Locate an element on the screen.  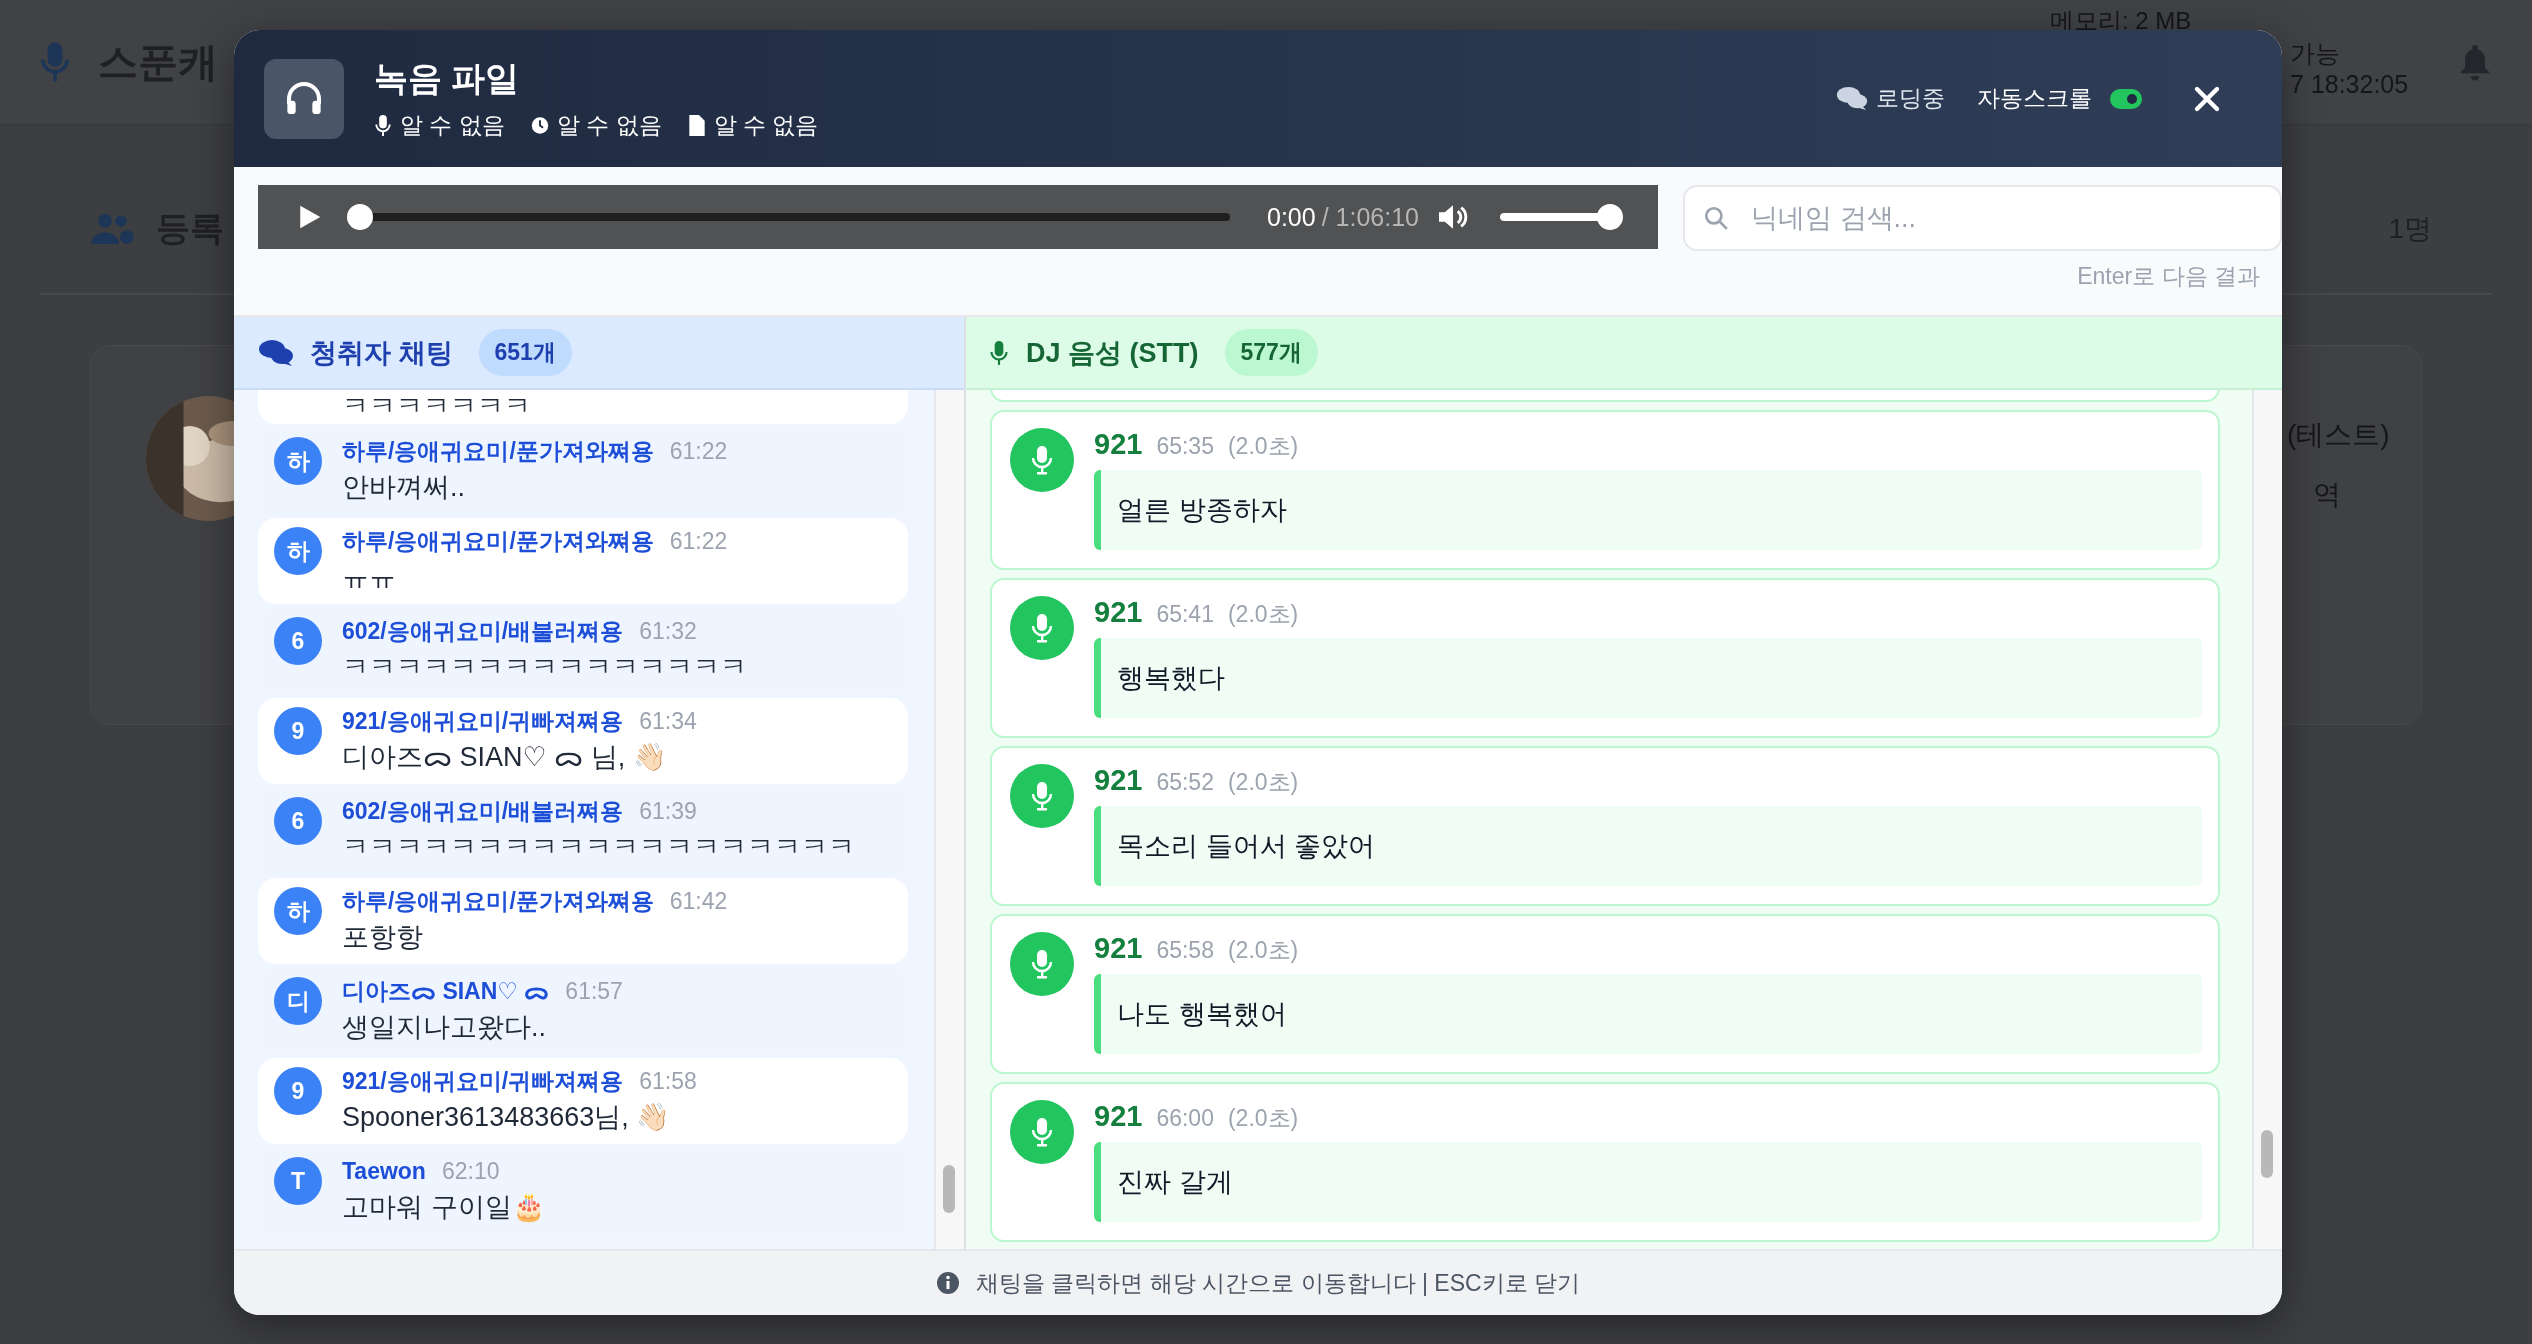
loading-status: 로딩중 is located at coordinates (1910, 98).